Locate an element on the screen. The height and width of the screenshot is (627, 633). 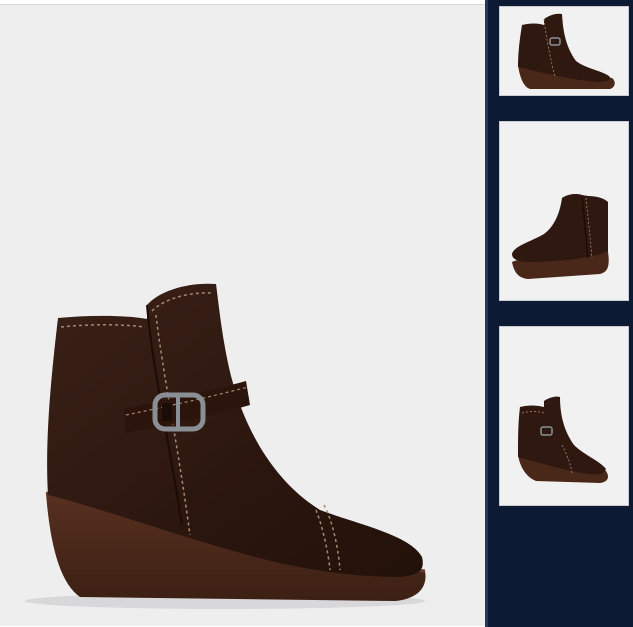
ankle-boot-side-icon is located at coordinates (566, 51).